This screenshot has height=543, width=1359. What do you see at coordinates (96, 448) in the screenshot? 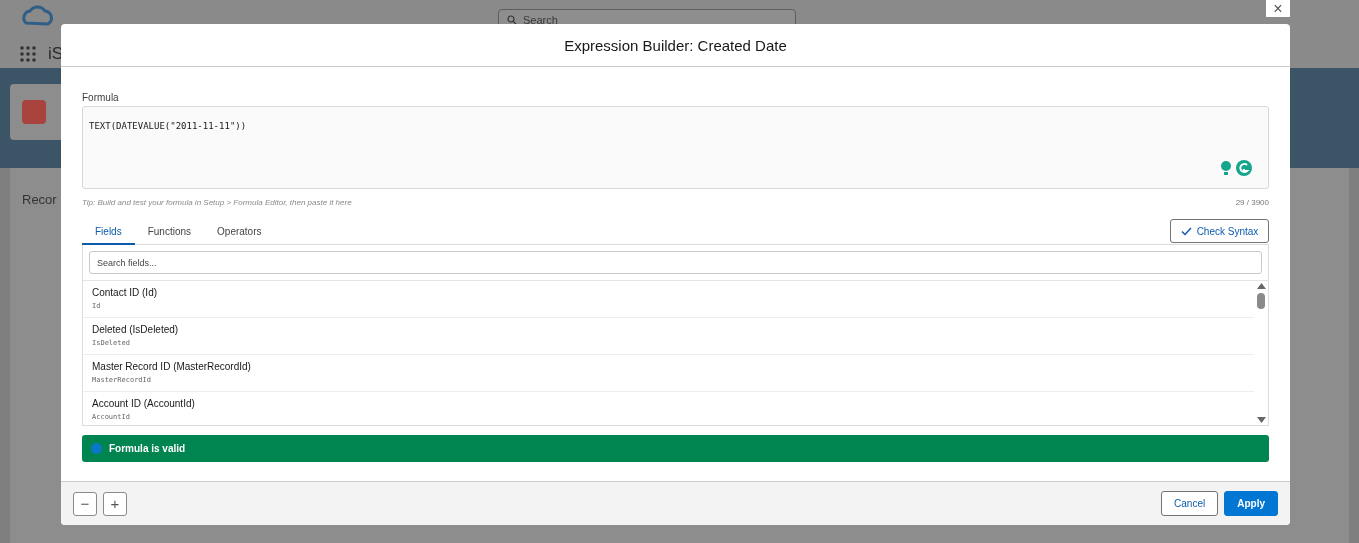
I see `status-icon` at bounding box center [96, 448].